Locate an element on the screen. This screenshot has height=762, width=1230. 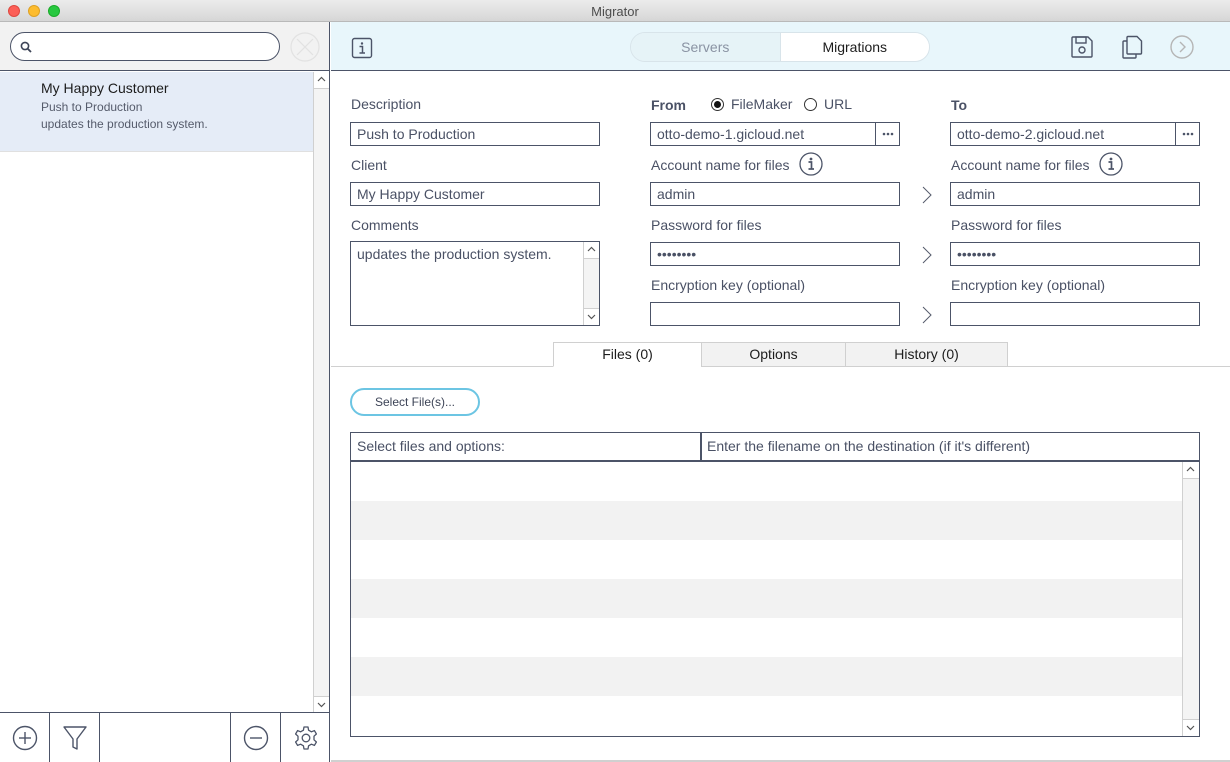
list-item-comments: updates the production system. is located at coordinates (124, 124).